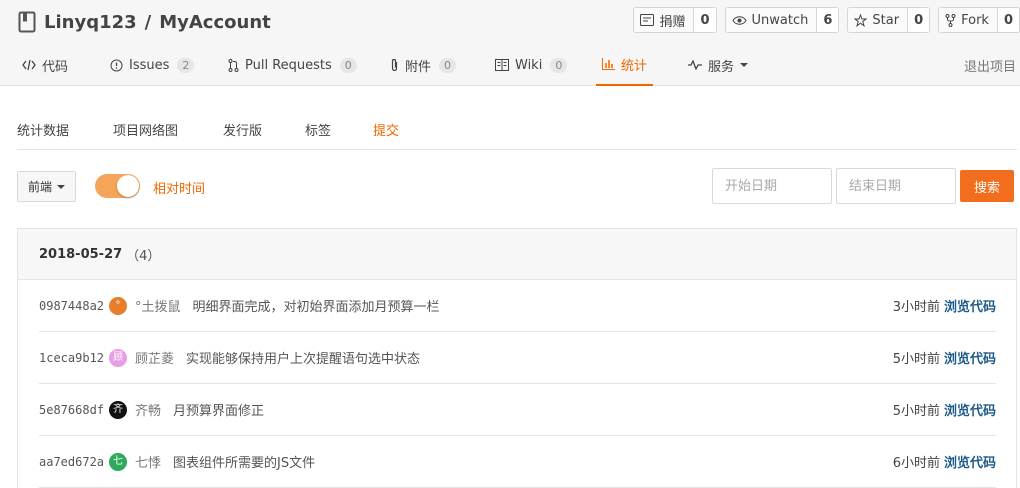 This screenshot has height=488, width=1020. I want to click on tab-code-label: 代码, so click(55, 67).